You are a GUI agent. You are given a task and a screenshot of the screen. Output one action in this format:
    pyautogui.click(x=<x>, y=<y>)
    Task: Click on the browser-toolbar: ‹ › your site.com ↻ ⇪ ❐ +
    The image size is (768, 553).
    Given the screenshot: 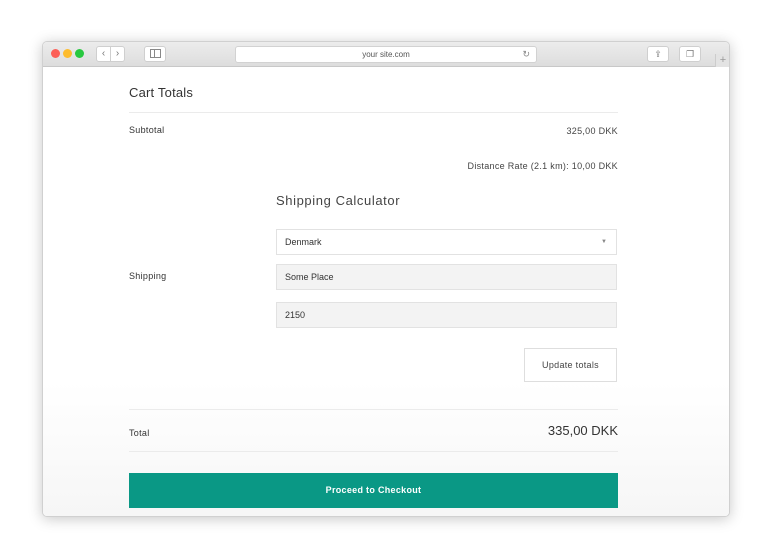 What is the action you would take?
    pyautogui.click(x=386, y=55)
    